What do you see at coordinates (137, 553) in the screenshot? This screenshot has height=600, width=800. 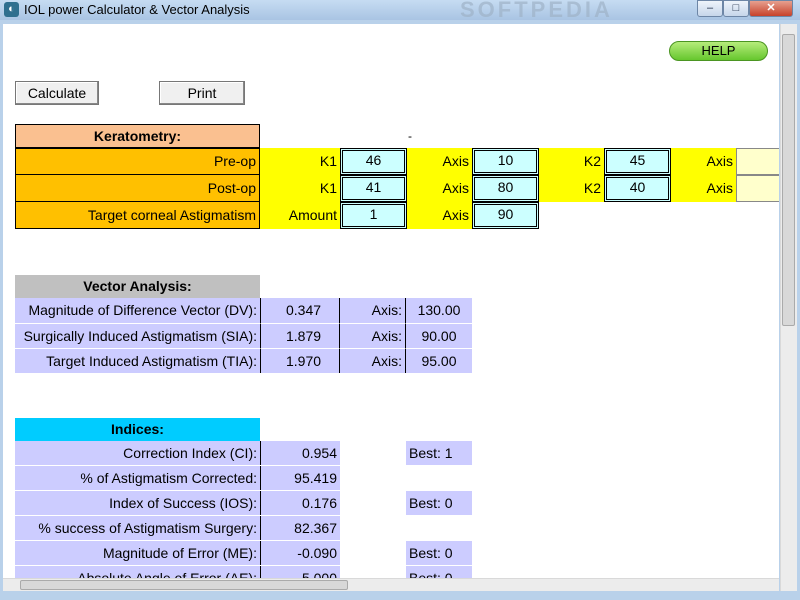 I see `index-row-label: Magnitude of Error (ME):` at bounding box center [137, 553].